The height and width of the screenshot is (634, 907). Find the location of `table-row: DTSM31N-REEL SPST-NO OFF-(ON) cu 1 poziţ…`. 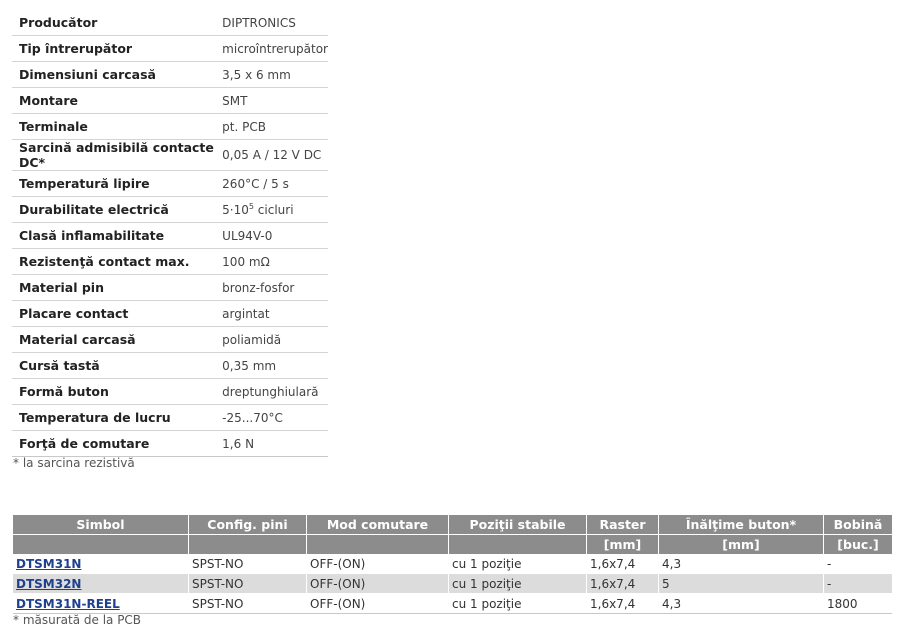

table-row: DTSM31N-REEL SPST-NO OFF-(ON) cu 1 poziţ… is located at coordinates (452, 603).